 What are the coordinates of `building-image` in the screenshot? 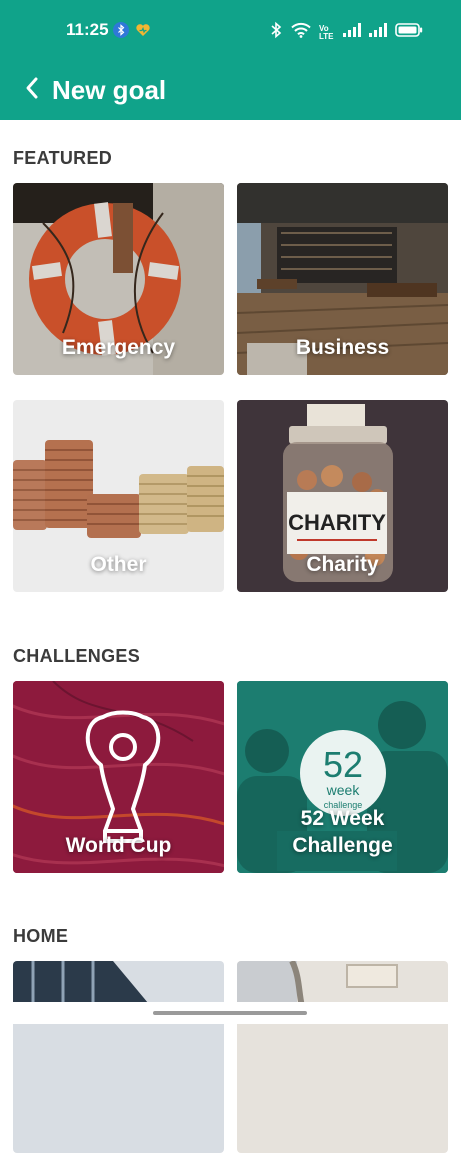 It's located at (118, 1057).